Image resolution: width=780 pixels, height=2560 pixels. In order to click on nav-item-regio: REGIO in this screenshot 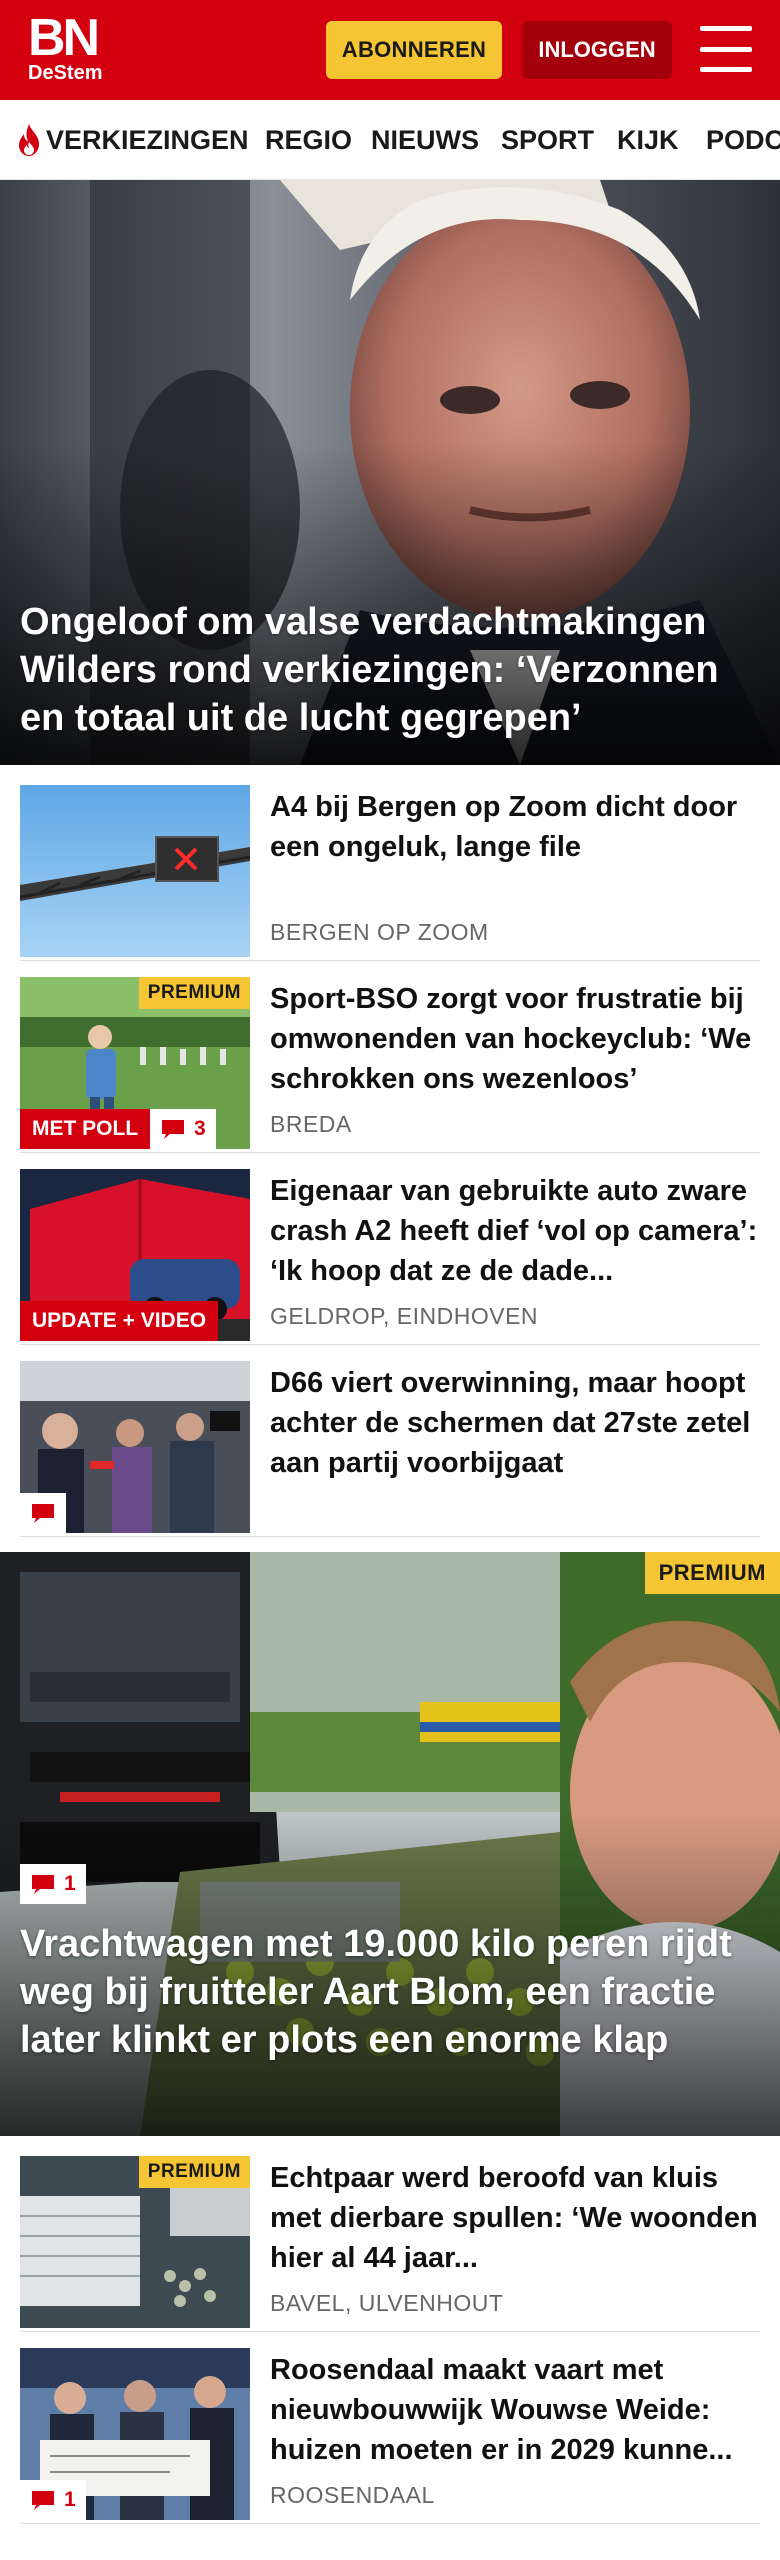, I will do `click(309, 139)`.